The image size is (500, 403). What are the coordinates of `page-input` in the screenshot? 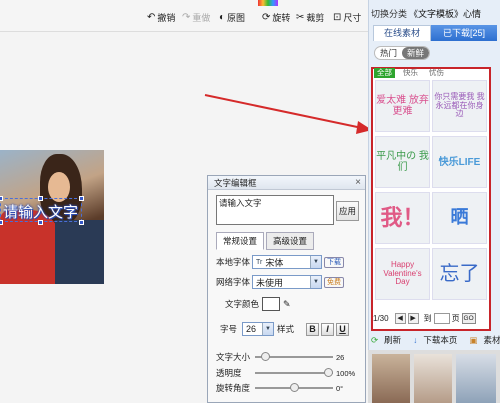 It's located at (441, 318).